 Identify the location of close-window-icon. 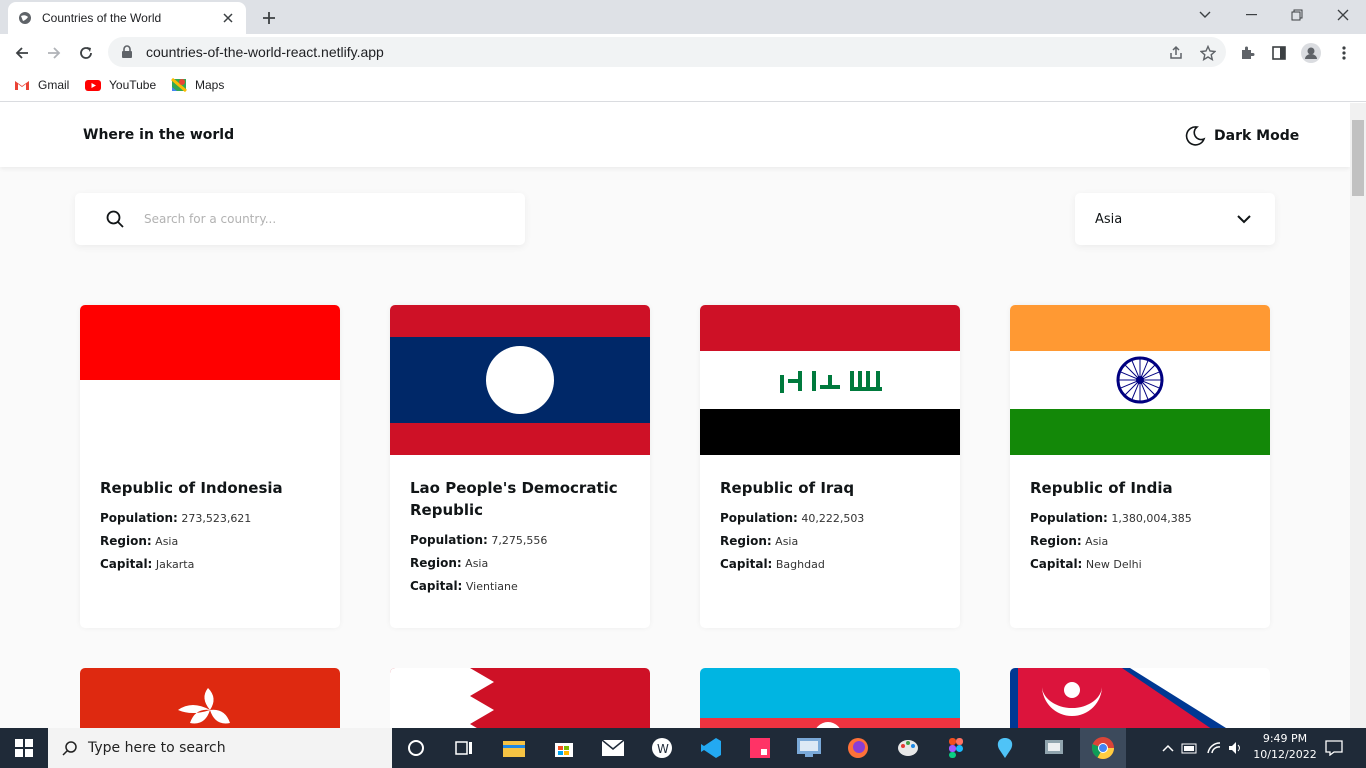
(1343, 15).